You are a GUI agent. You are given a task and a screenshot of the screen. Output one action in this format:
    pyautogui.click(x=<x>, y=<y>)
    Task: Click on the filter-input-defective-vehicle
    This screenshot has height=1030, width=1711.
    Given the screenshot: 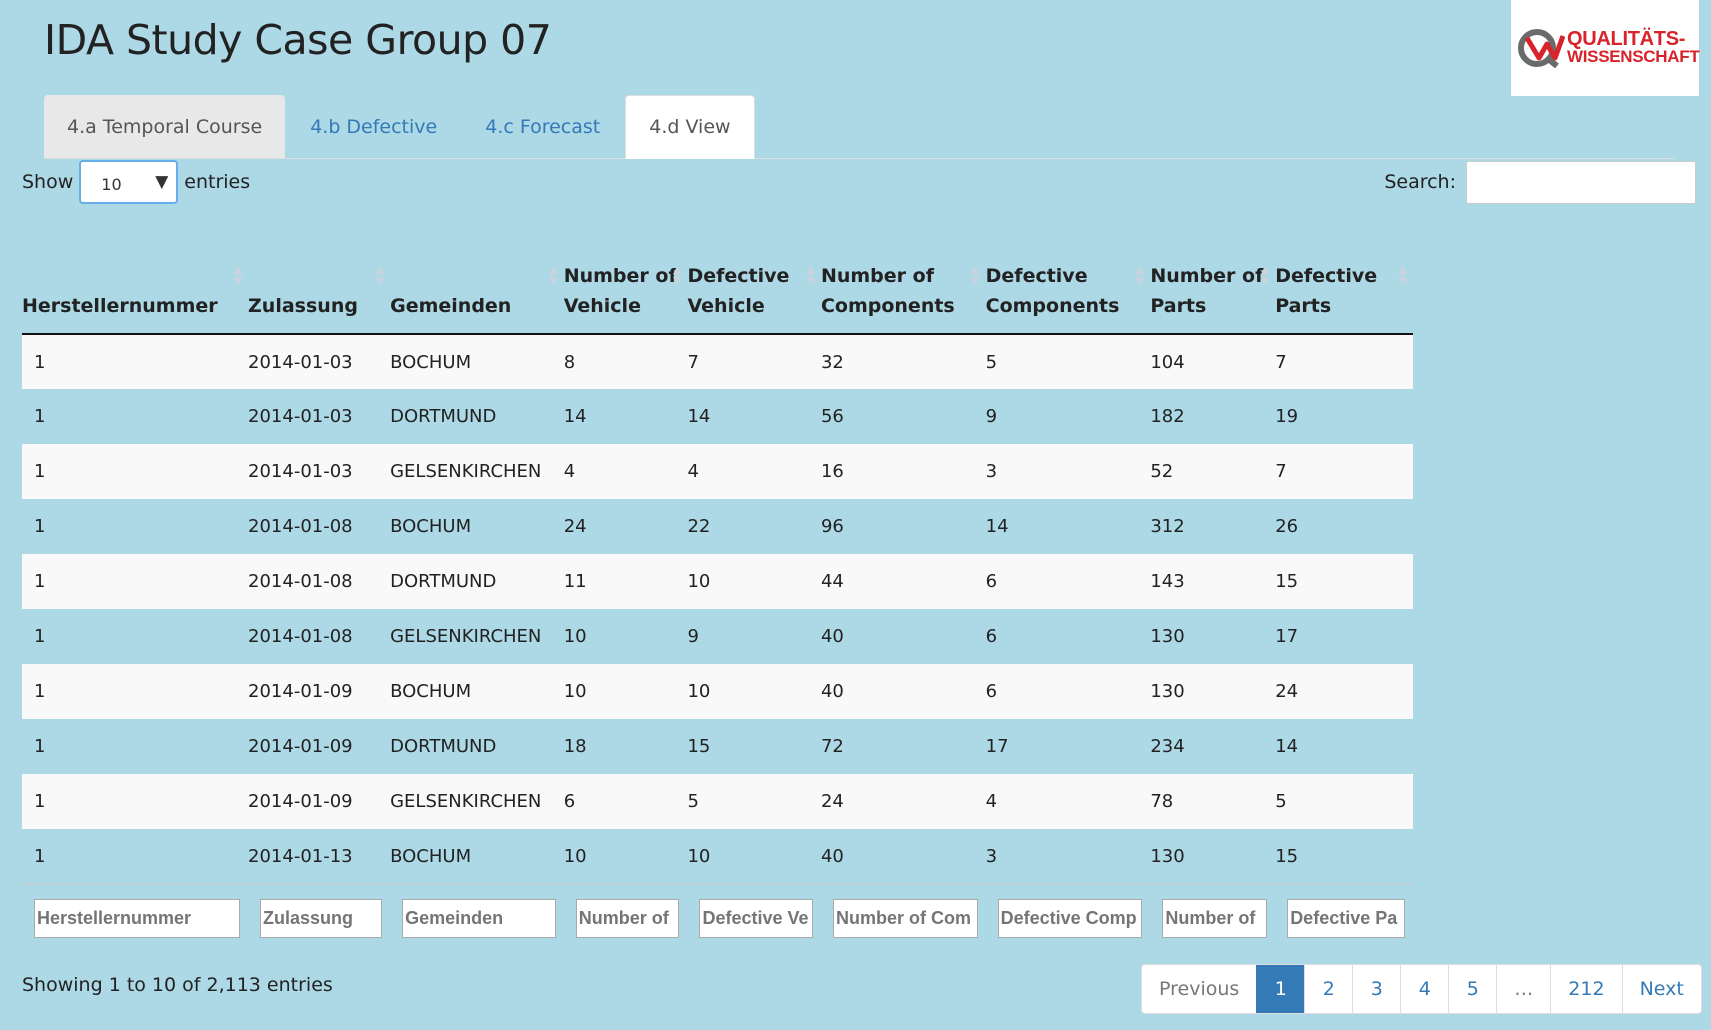 What is the action you would take?
    pyautogui.click(x=756, y=918)
    